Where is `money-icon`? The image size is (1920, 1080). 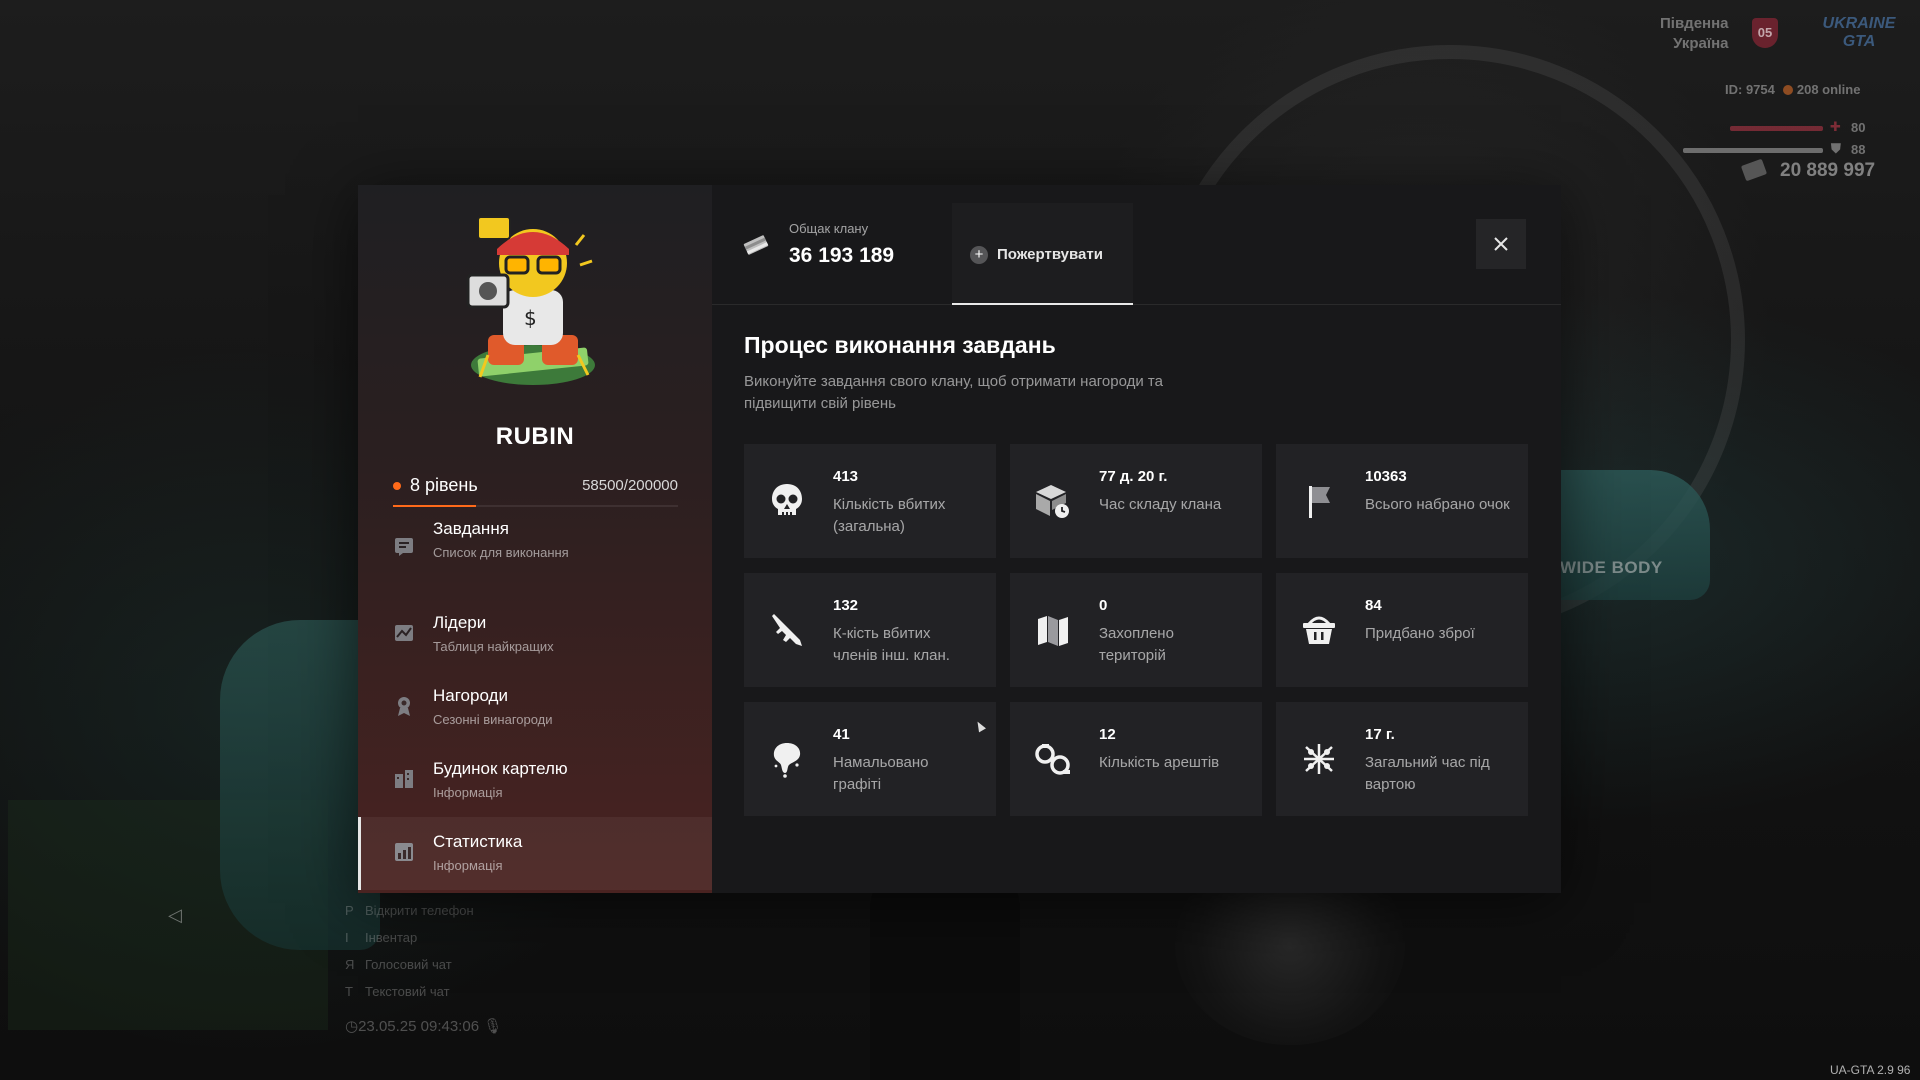
money-icon is located at coordinates (1754, 170).